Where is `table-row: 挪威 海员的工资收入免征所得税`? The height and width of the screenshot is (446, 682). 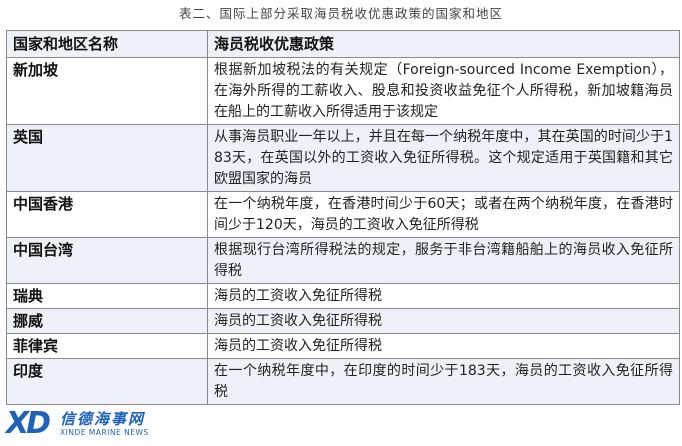 table-row: 挪威 海员的工资收入免征所得税 is located at coordinates (343, 321).